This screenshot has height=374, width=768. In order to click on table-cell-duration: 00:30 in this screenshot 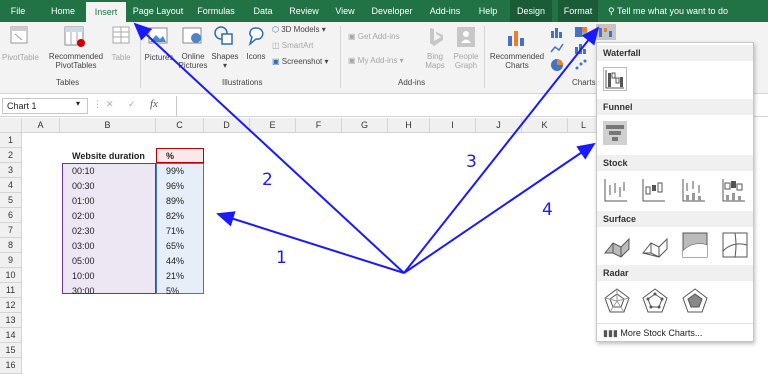, I will do `click(78, 186)`.